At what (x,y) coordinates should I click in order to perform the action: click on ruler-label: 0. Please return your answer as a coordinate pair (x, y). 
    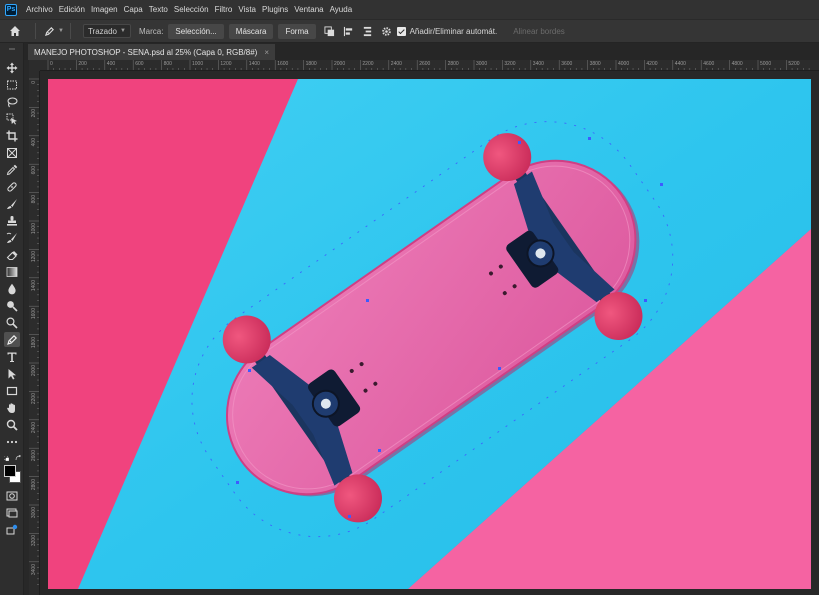
    Looking at the image, I should click on (34, 82).